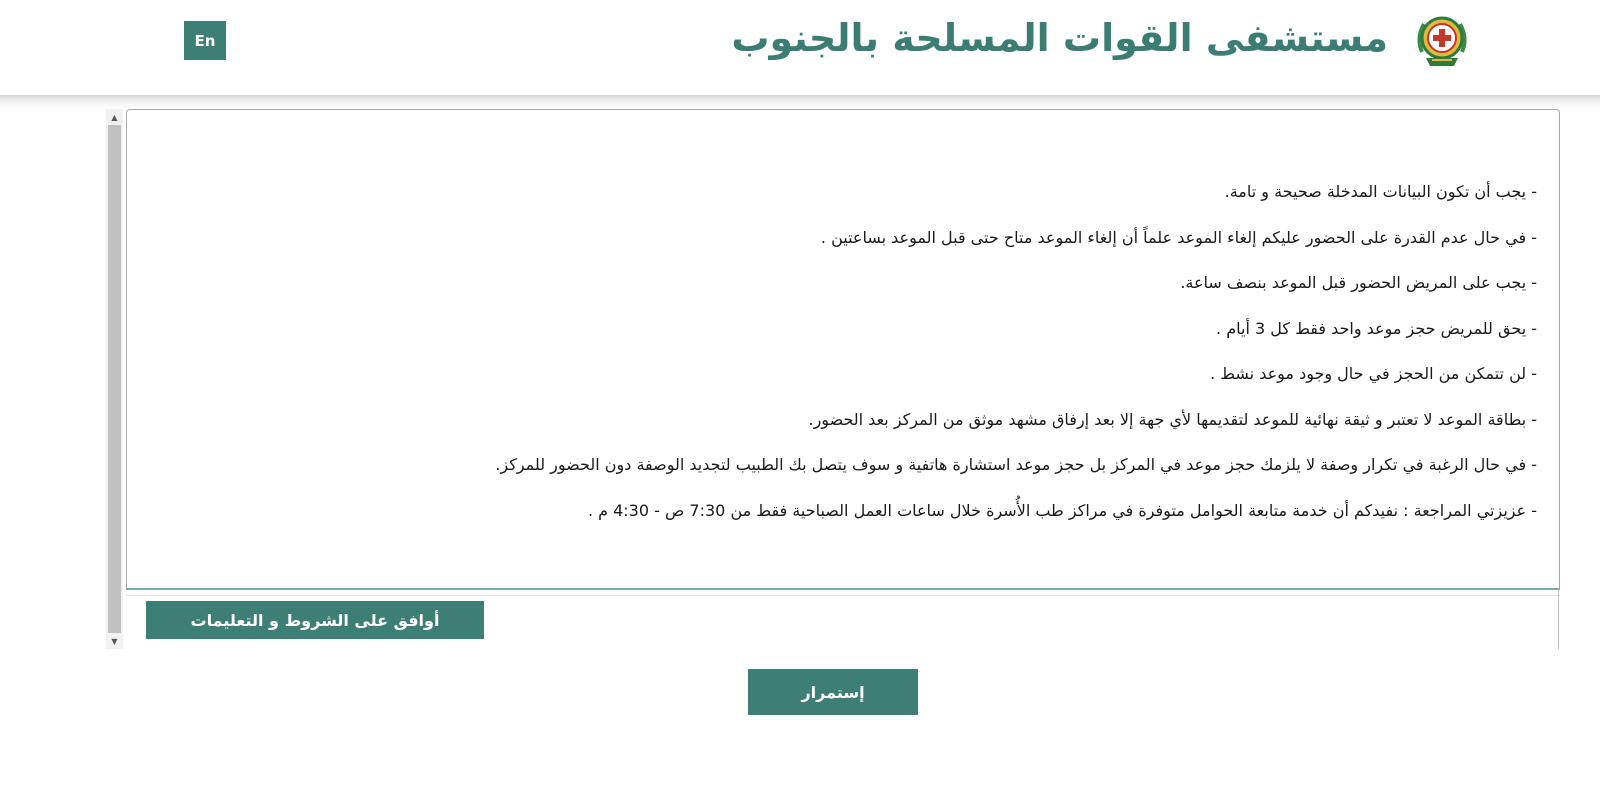 This screenshot has height=793, width=1600. What do you see at coordinates (1442, 41) in the screenshot?
I see `armed-forces-emblem-icon` at bounding box center [1442, 41].